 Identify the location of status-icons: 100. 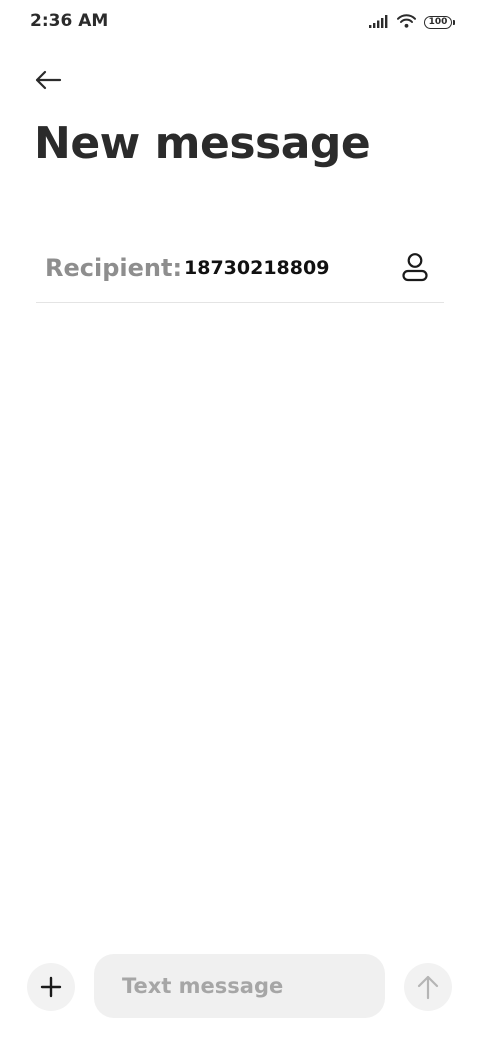
(412, 22).